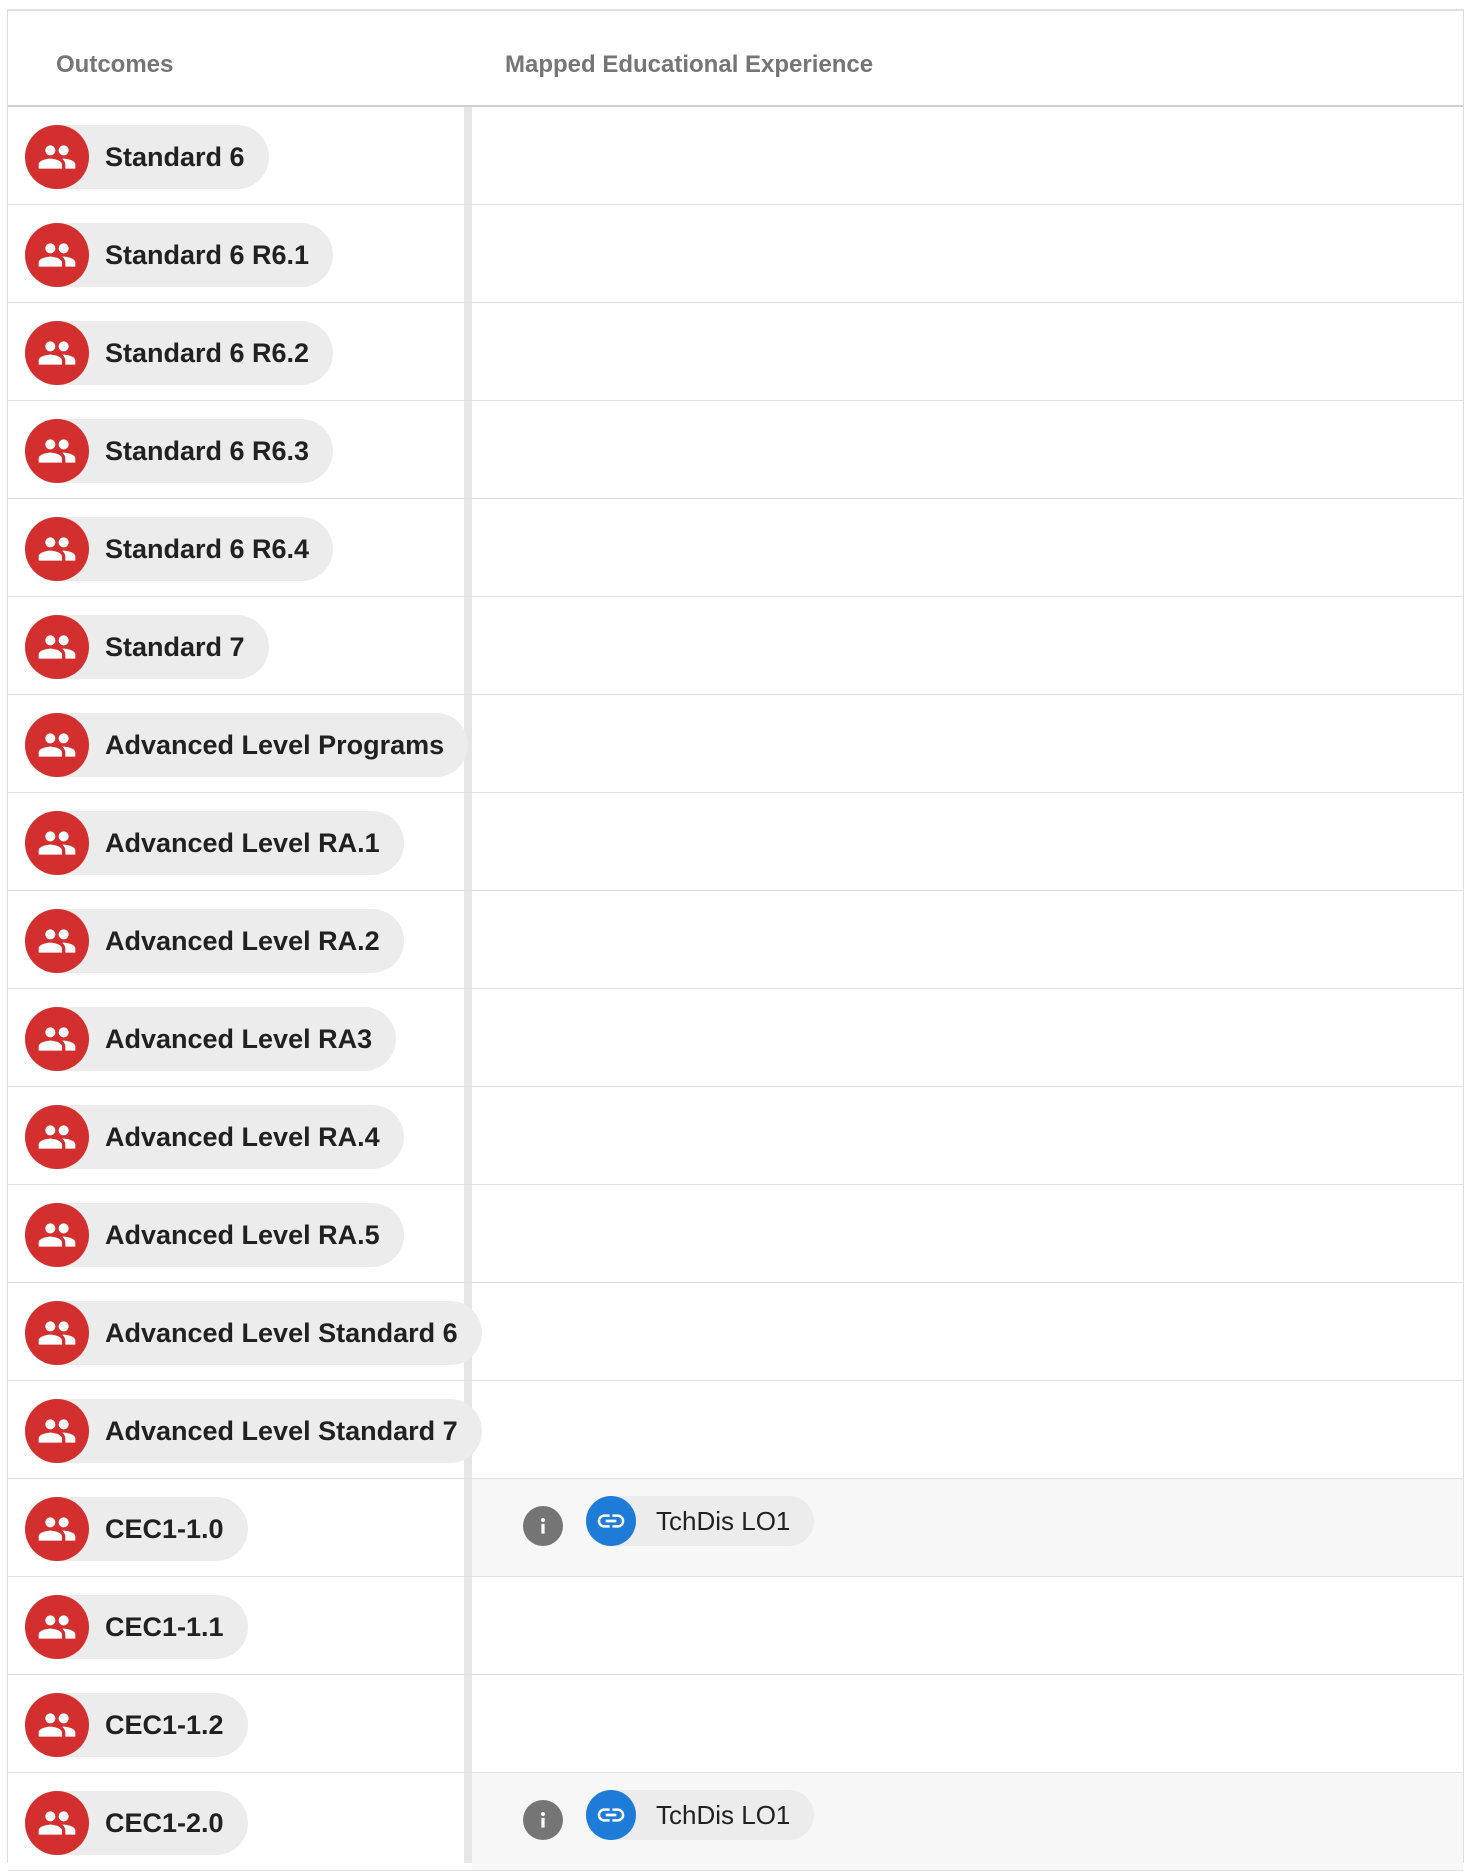  I want to click on outcome-label: Advanced Level RA3, so click(239, 1038).